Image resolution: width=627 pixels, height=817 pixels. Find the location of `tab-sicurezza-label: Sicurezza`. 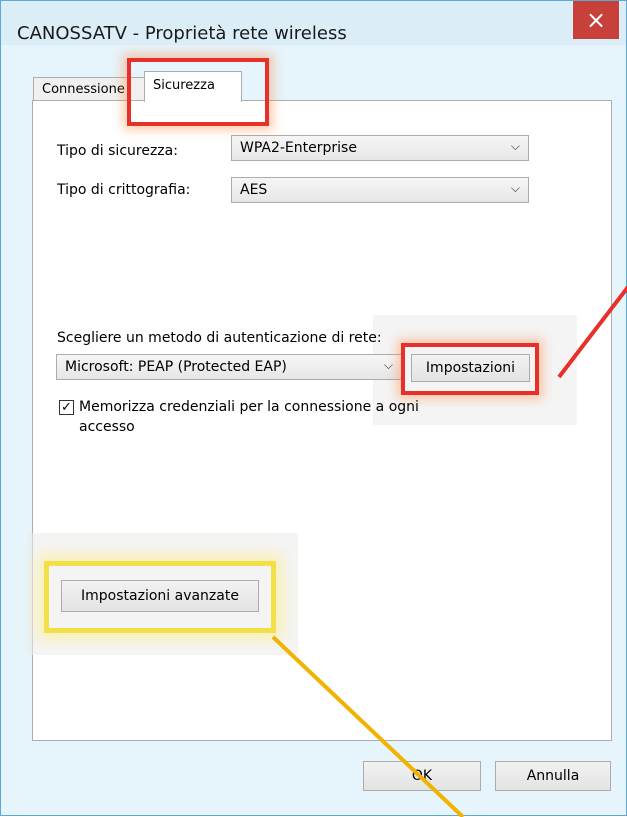

tab-sicurezza-label: Sicurezza is located at coordinates (184, 85).